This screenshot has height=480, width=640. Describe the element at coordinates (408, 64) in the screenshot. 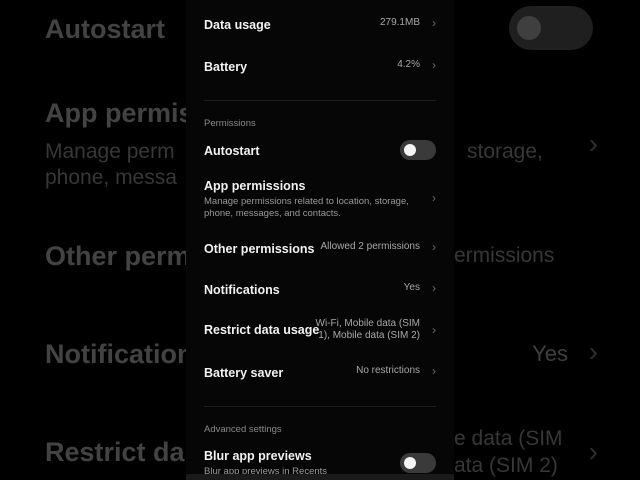

I see `battery-value: 4.2%` at that location.